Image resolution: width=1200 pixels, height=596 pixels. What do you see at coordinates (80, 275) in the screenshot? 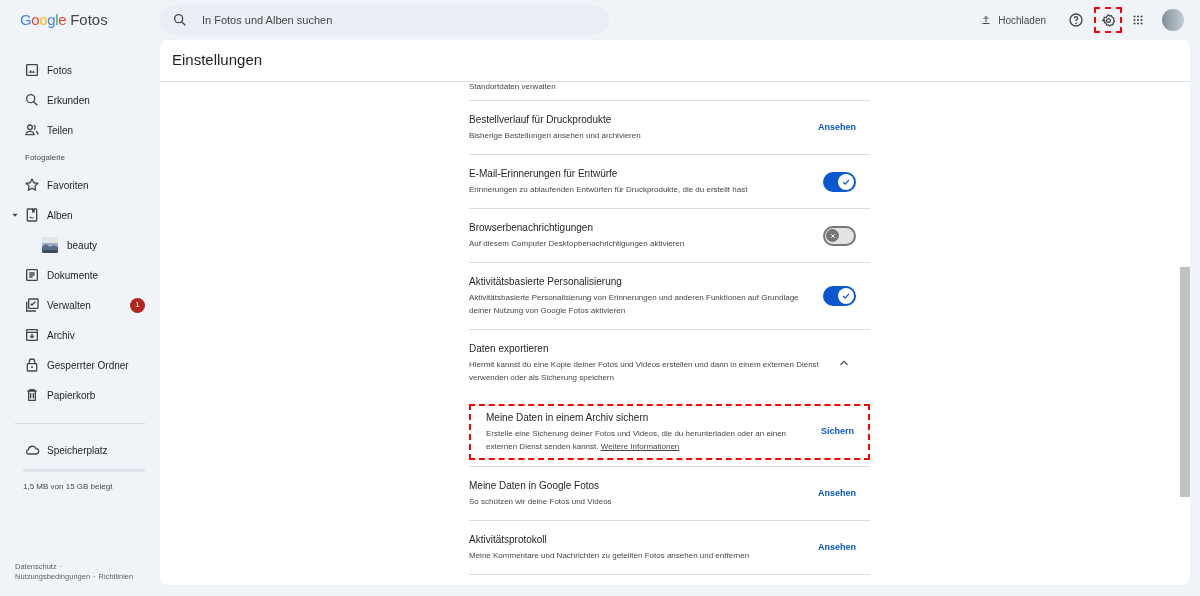
I see `nav-item: Dokumente` at bounding box center [80, 275].